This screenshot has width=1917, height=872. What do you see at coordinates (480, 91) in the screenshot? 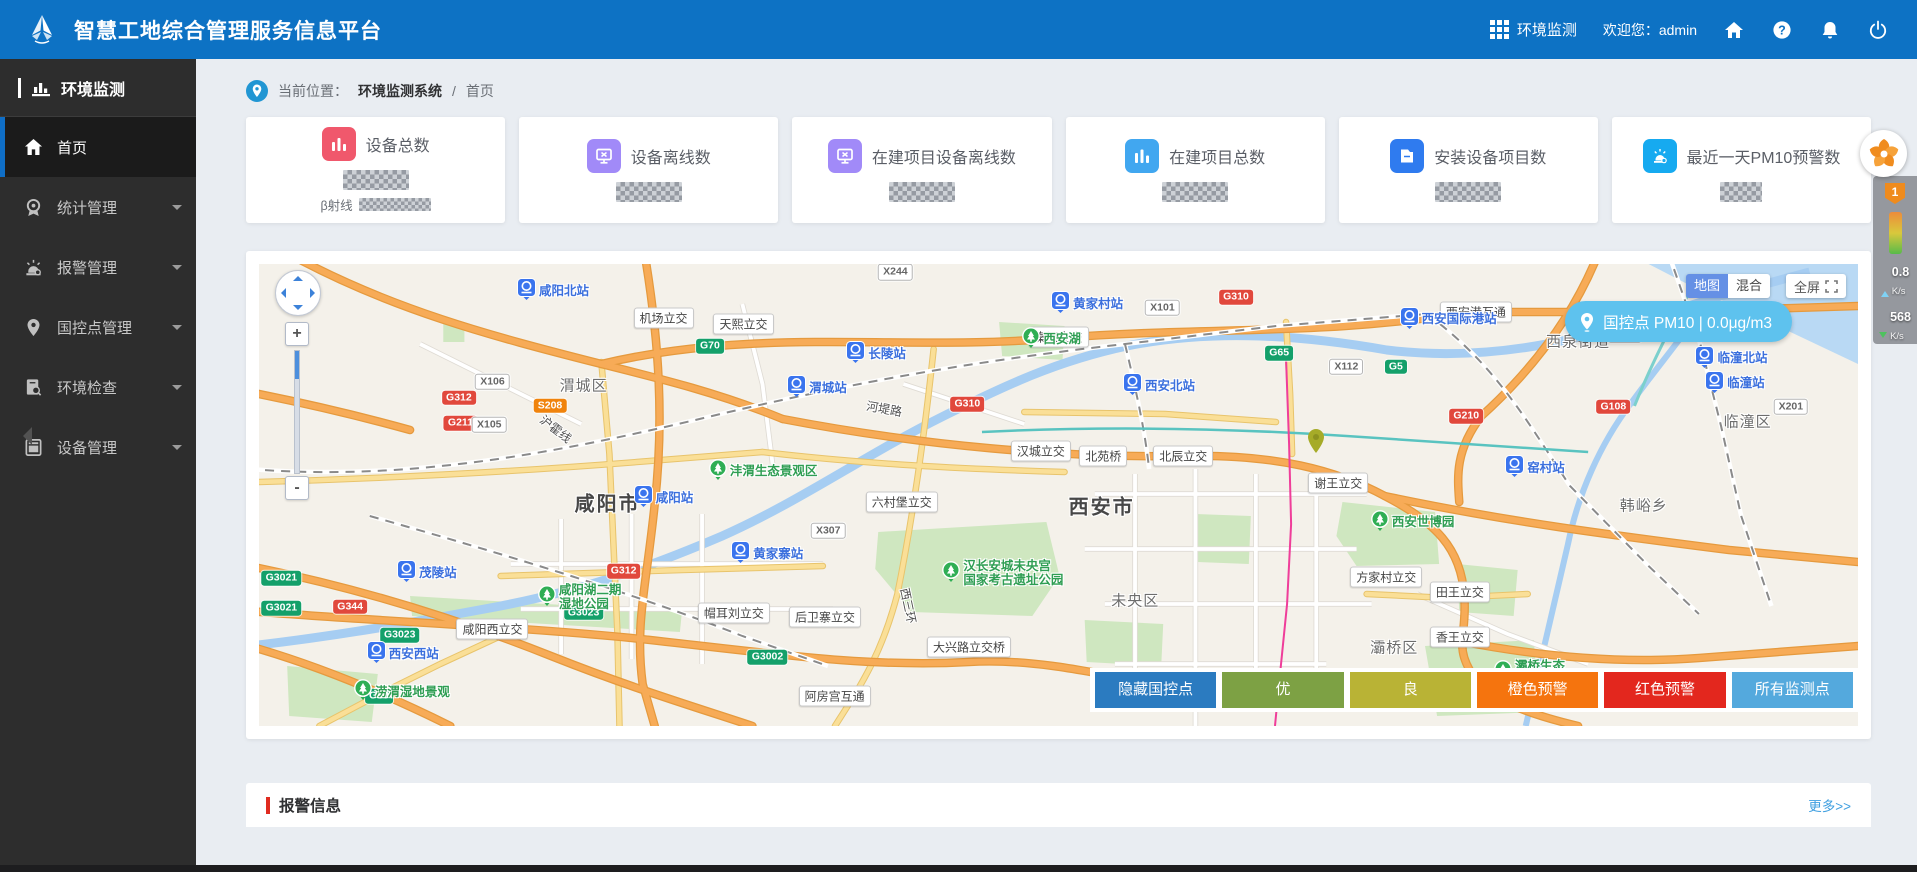
I see `breadcrumb-current: 首页` at bounding box center [480, 91].